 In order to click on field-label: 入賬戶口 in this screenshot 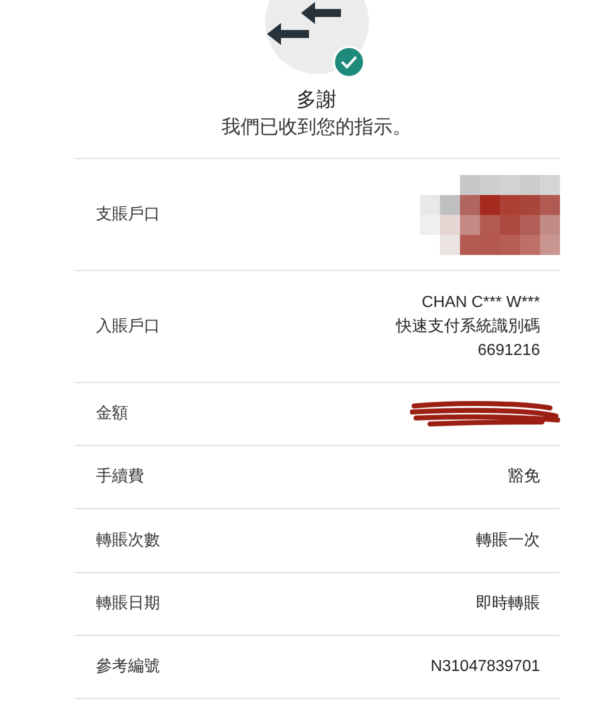, I will do `click(128, 326)`.